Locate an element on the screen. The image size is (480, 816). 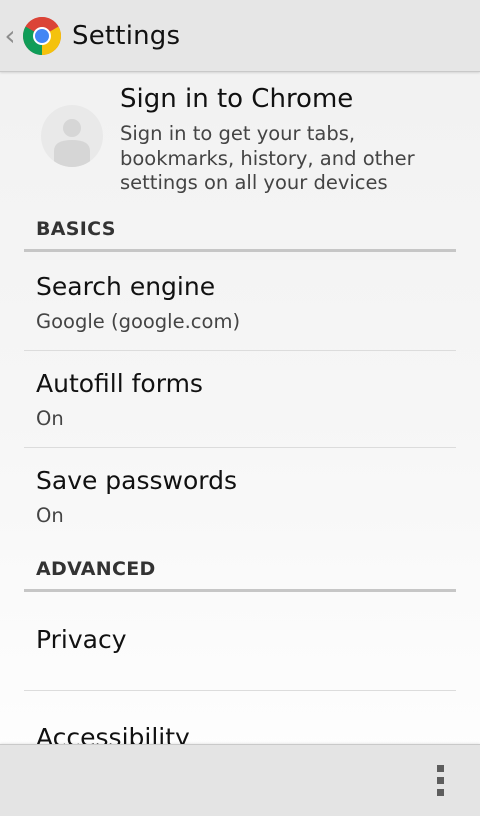
section-header-label: BASICS is located at coordinates (76, 229).